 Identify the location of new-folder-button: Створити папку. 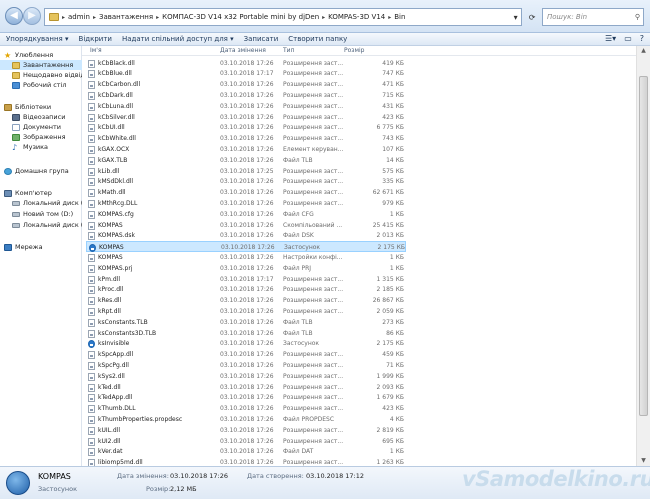
(317, 39).